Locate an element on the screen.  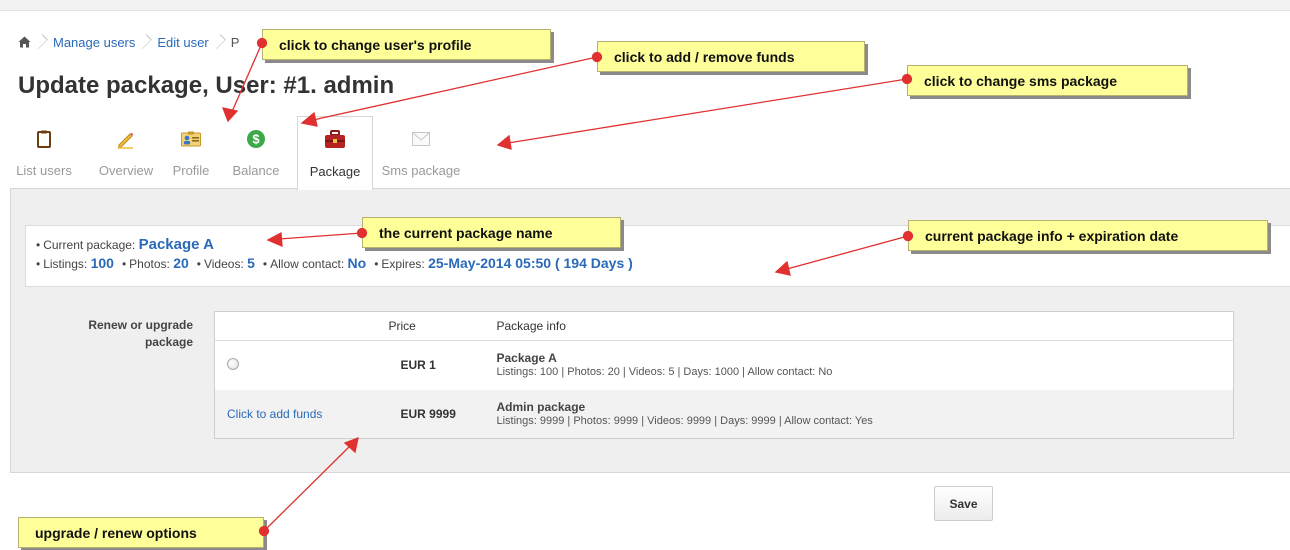
table-header-row: Price Package info is located at coordinates (724, 326).